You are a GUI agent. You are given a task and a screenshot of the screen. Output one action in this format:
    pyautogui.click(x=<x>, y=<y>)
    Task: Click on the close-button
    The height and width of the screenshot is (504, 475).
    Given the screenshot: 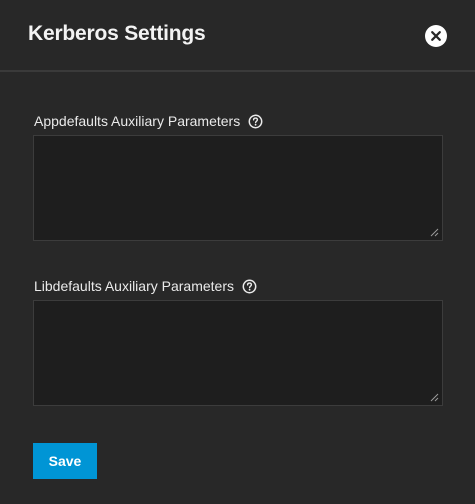 What is the action you would take?
    pyautogui.click(x=436, y=36)
    